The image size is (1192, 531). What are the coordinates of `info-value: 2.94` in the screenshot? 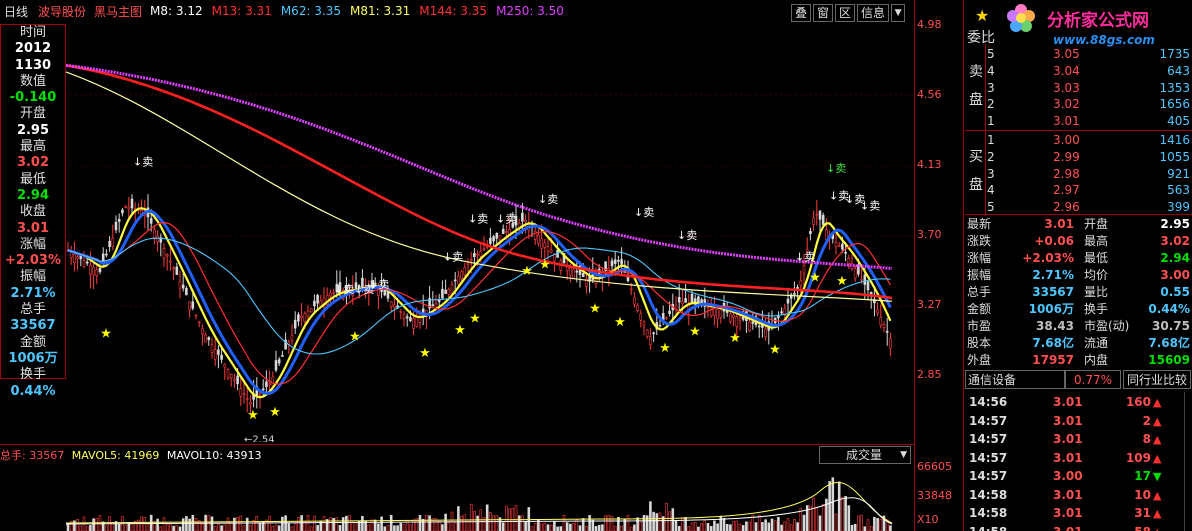 It's located at (33, 195).